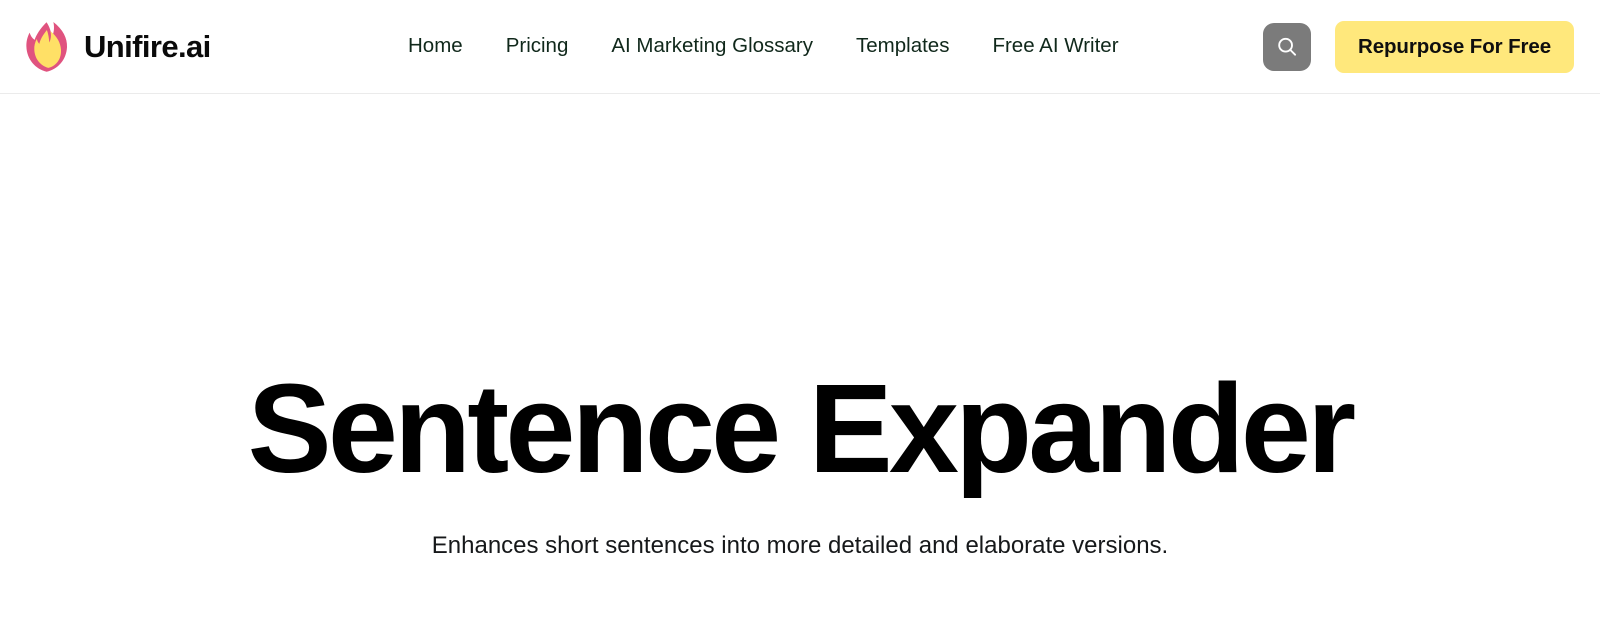 The image size is (1600, 637). Describe the element at coordinates (147, 46) in the screenshot. I see `brand-name: Unifire.ai` at that location.